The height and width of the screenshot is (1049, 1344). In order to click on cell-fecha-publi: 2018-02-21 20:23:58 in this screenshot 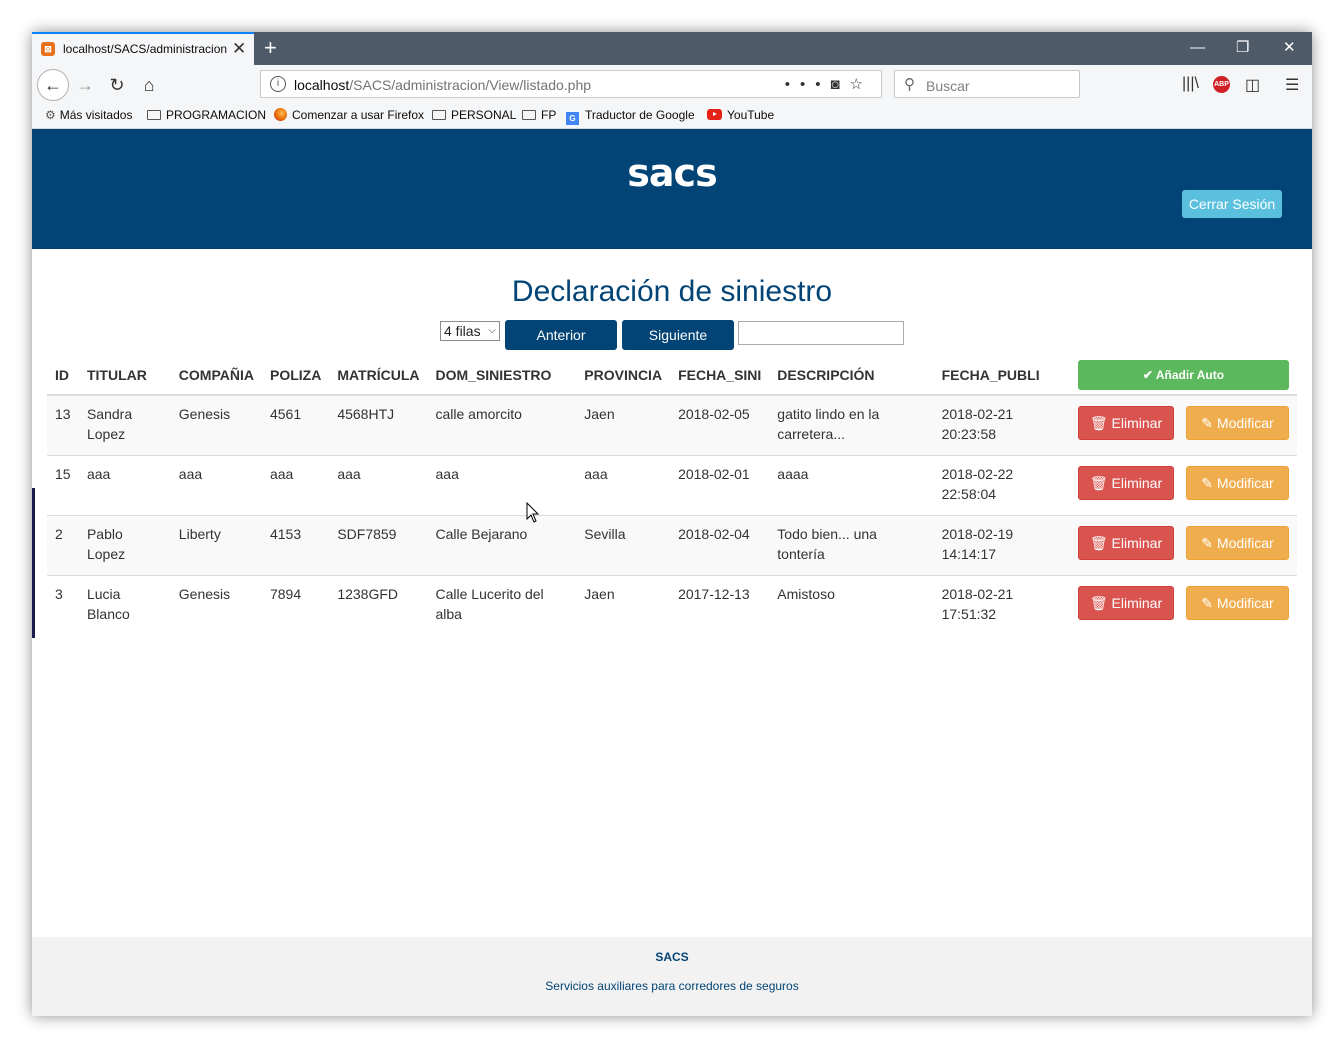, I will do `click(1001, 425)`.